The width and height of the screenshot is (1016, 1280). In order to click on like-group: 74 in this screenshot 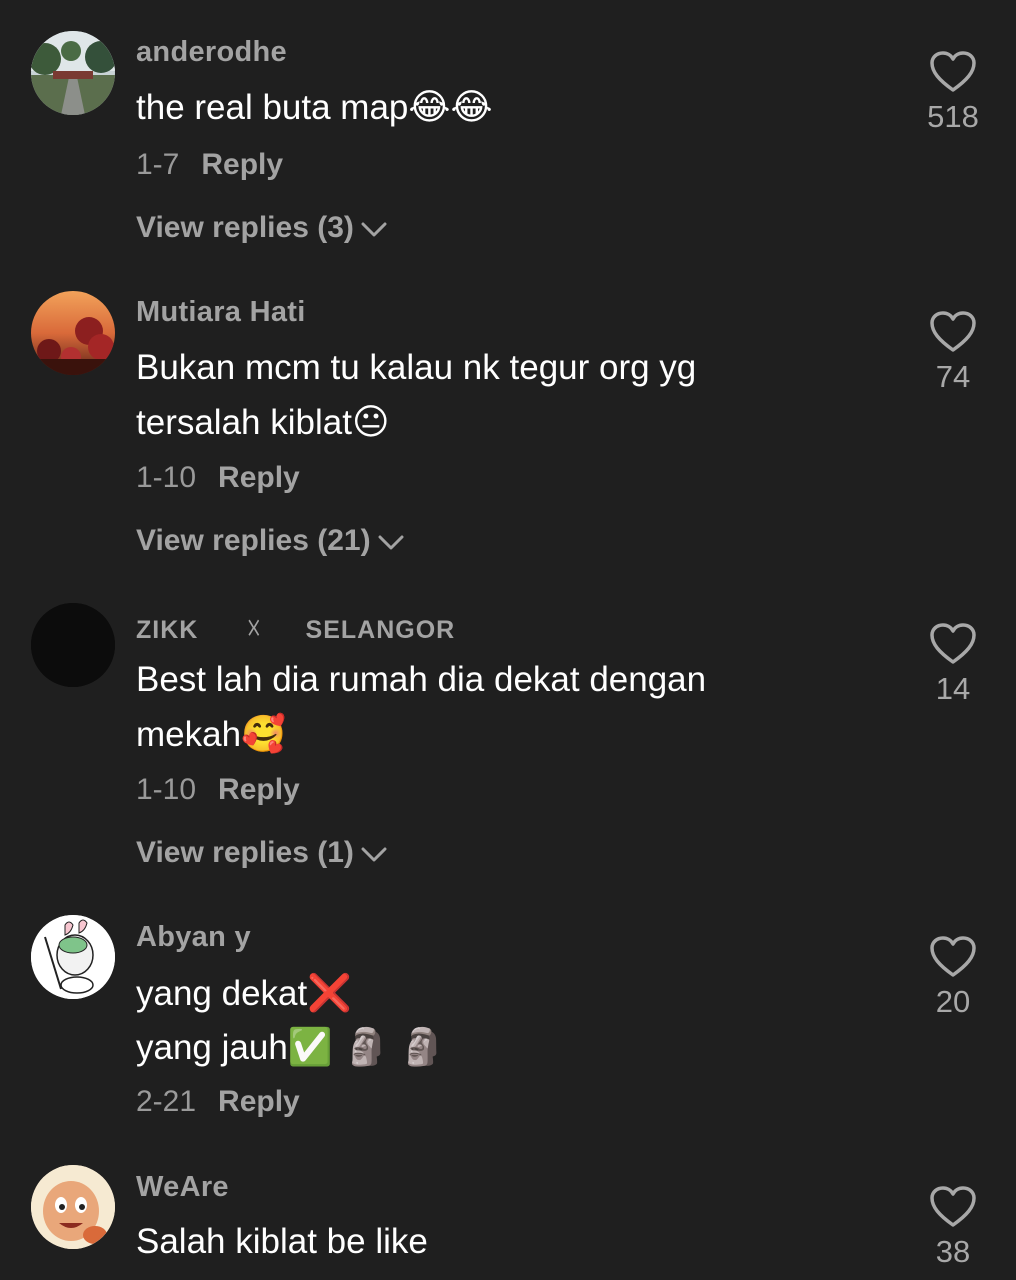, I will do `click(953, 352)`.